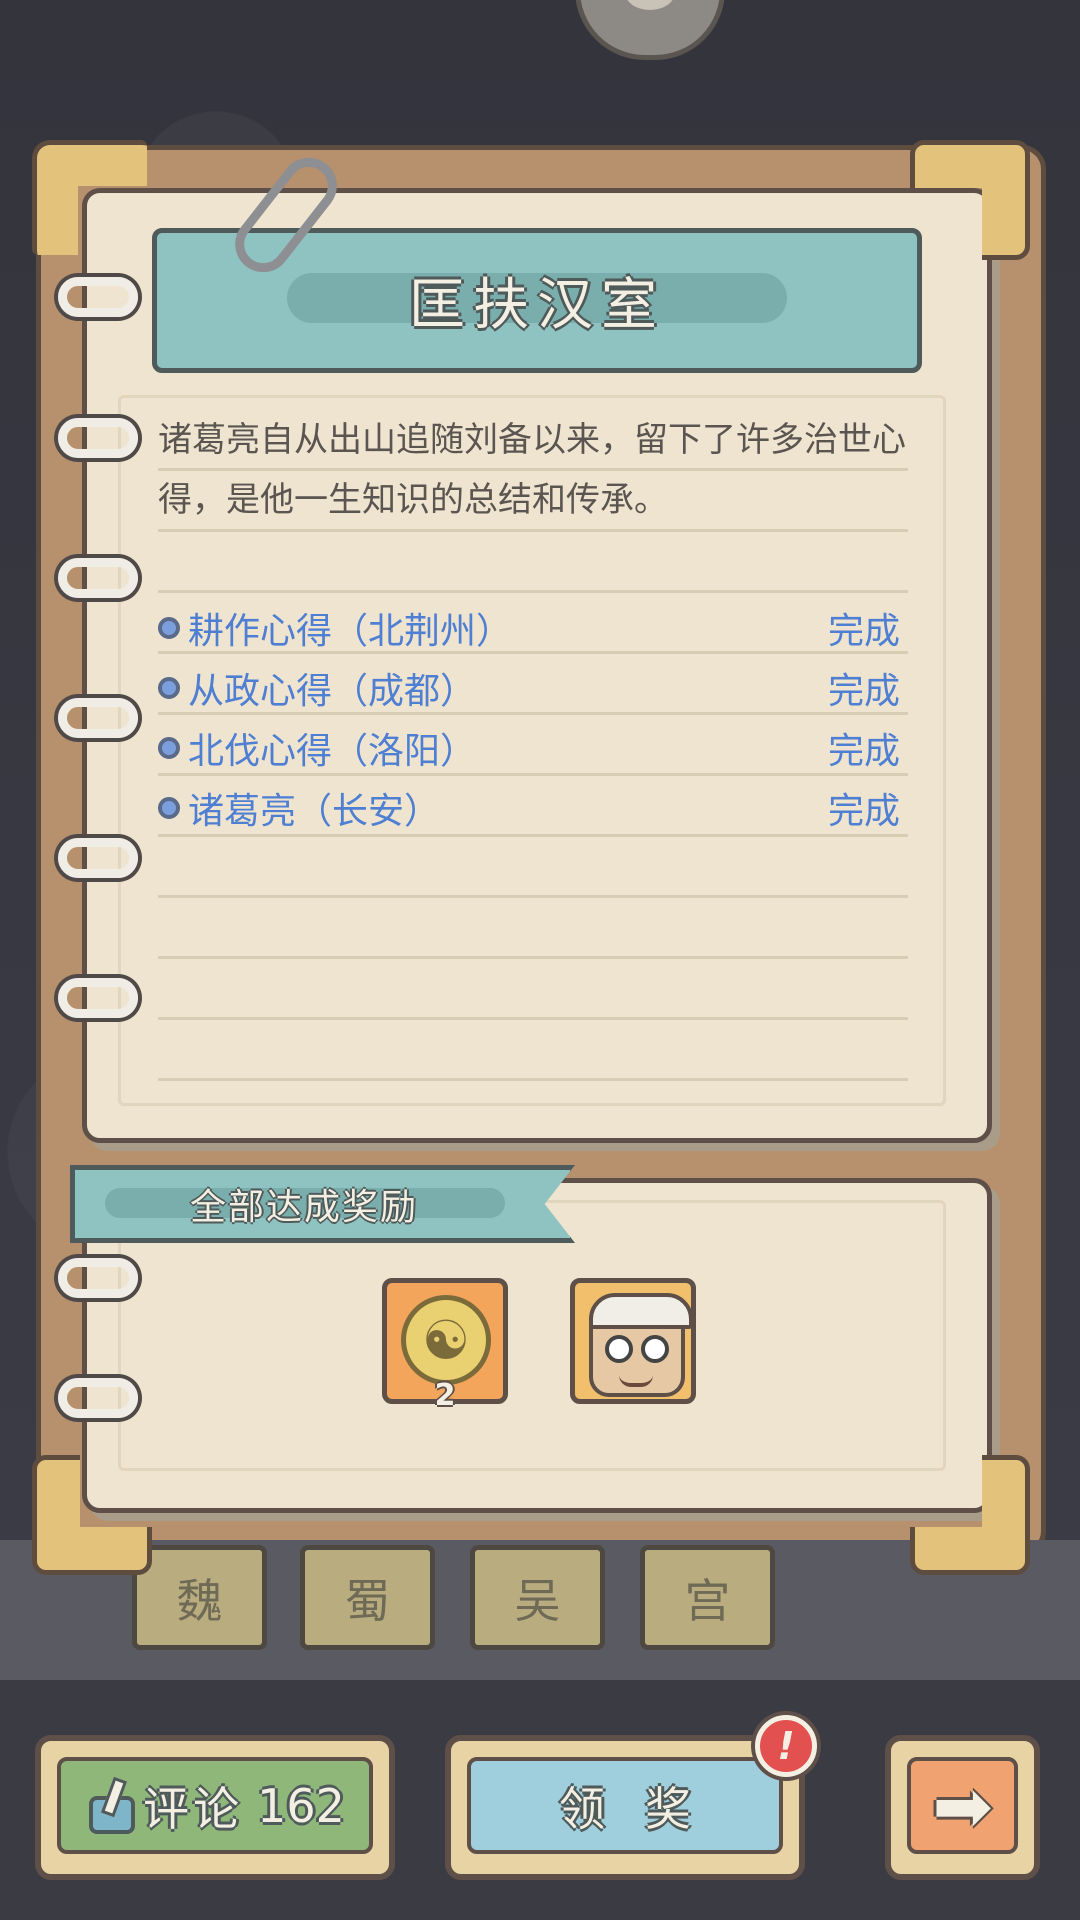  Describe the element at coordinates (529, 748) in the screenshot. I see `list-item: 北伐心得（洛阳） 完成` at that location.